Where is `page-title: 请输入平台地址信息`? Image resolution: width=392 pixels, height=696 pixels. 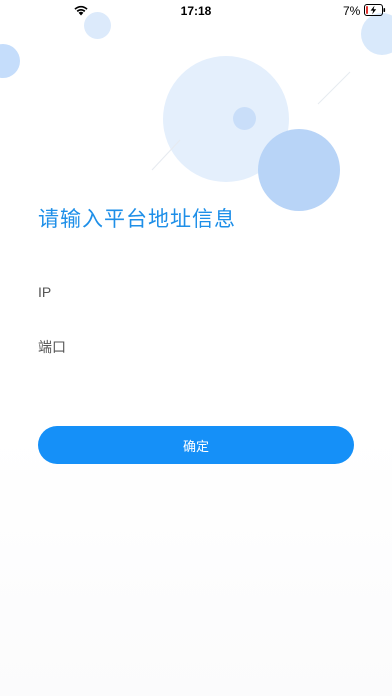
page-title: 请输入平台地址信息 is located at coordinates (137, 219).